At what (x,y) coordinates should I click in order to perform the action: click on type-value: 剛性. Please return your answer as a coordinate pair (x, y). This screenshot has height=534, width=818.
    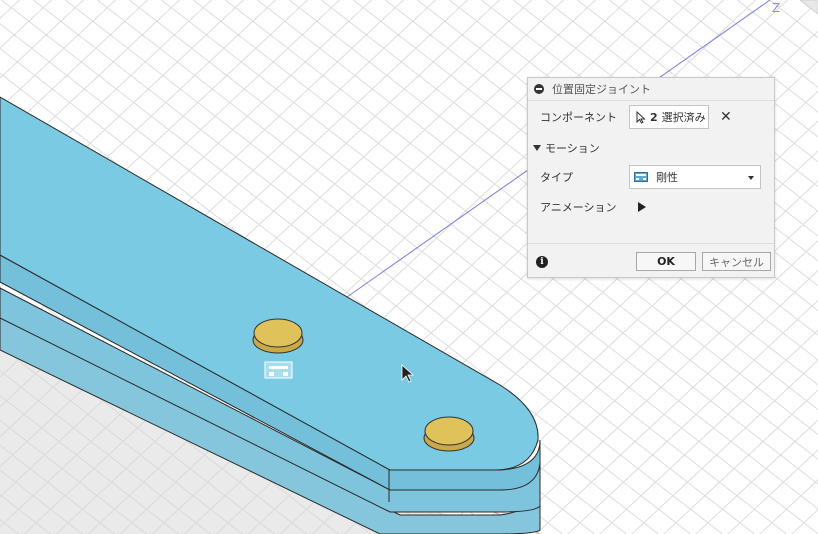
    Looking at the image, I should click on (667, 177).